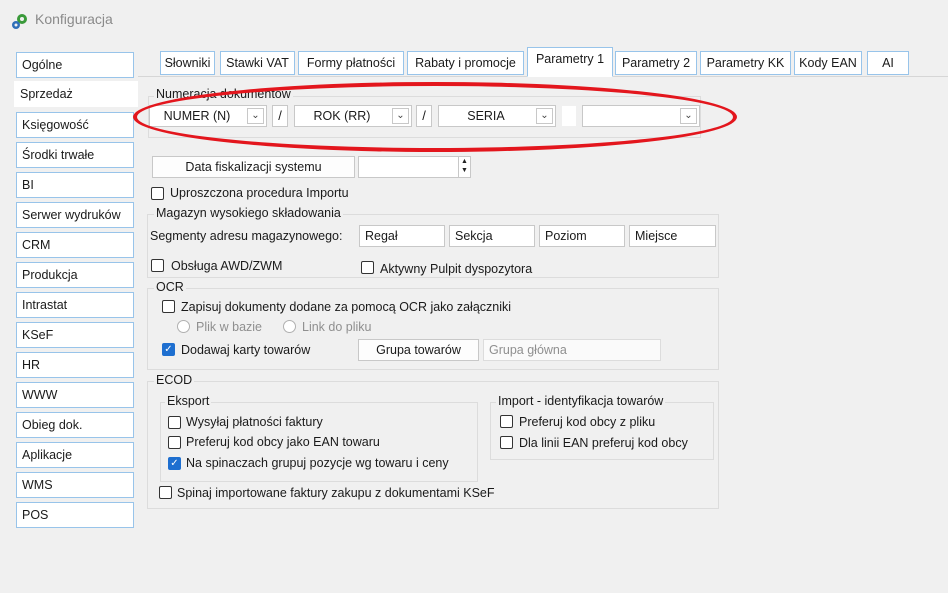 Image resolution: width=948 pixels, height=593 pixels. I want to click on eksport-legend: Eksport, so click(188, 401).